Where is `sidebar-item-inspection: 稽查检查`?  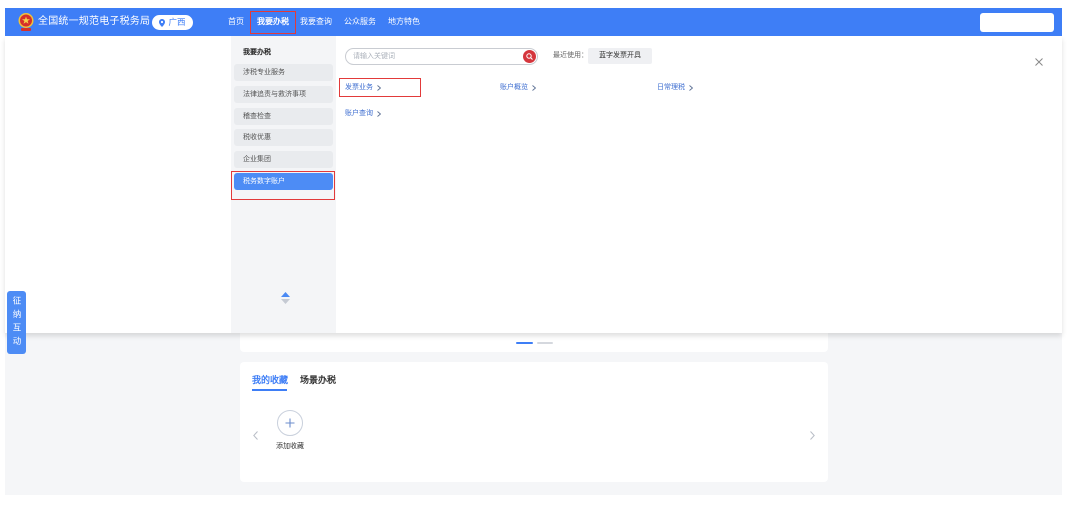
sidebar-item-inspection: 稽查检查 is located at coordinates (283, 116).